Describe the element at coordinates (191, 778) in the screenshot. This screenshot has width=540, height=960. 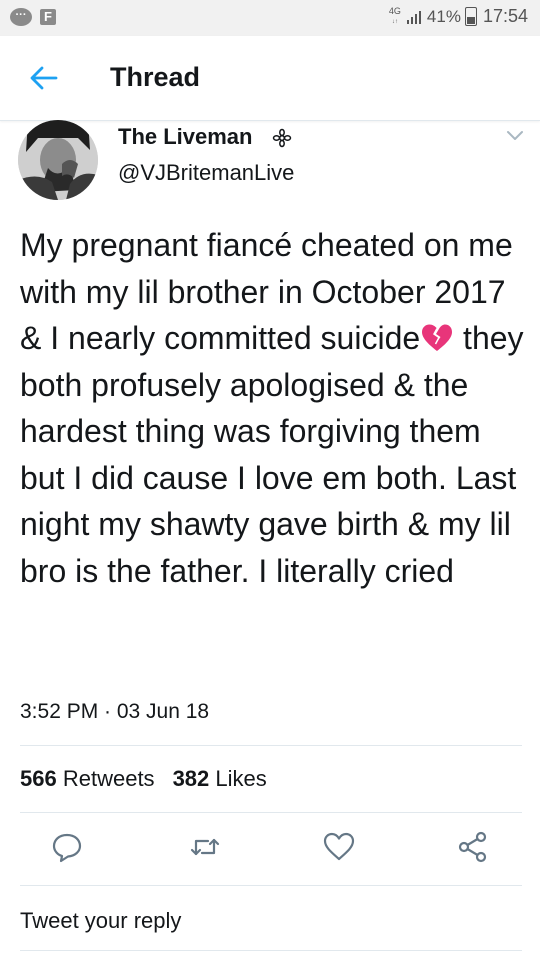
I see `likes-count: 382` at that location.